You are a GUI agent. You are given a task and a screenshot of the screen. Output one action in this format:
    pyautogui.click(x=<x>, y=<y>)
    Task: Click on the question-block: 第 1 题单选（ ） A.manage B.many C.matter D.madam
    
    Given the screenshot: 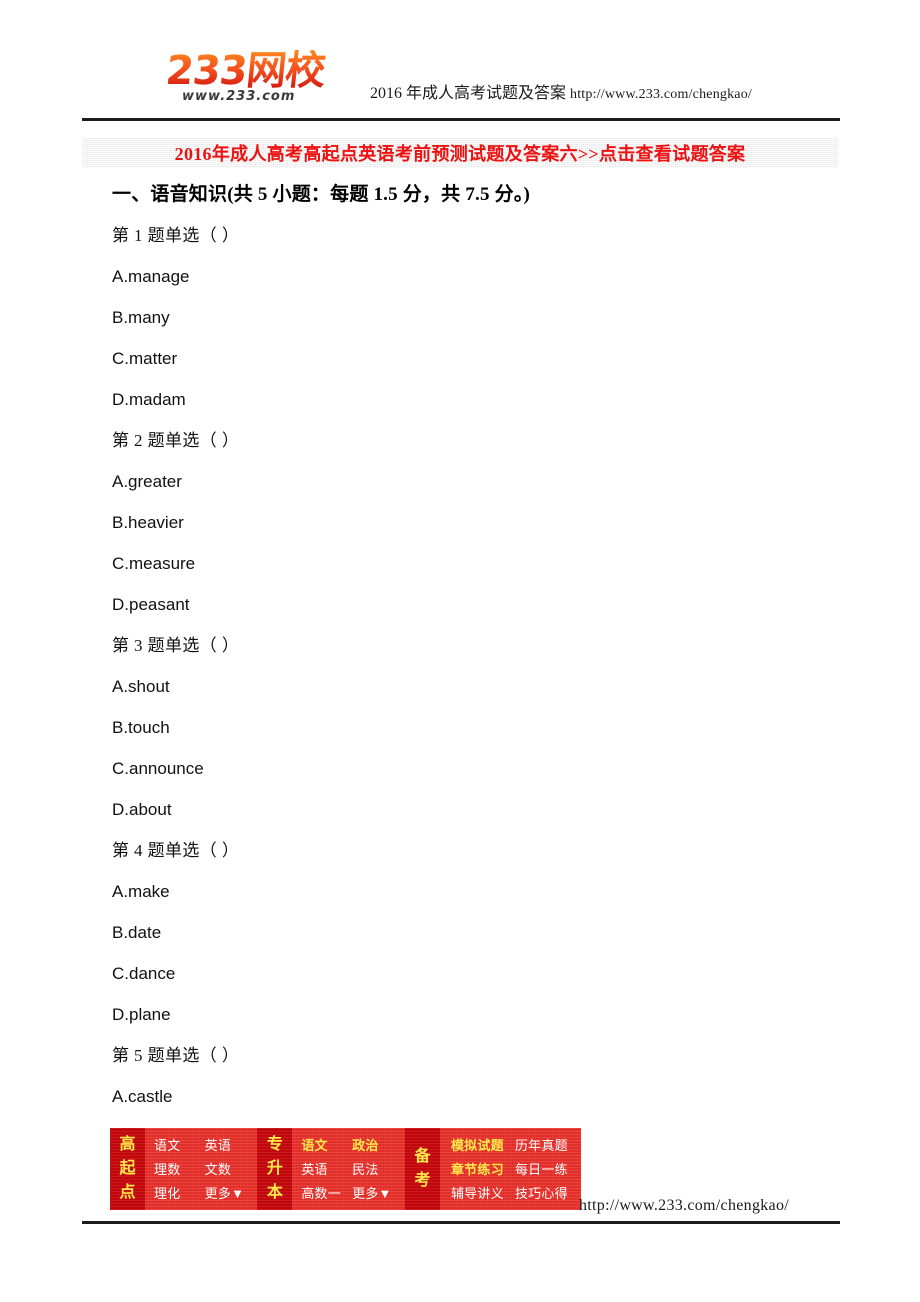 What is the action you would take?
    pyautogui.click(x=482, y=318)
    